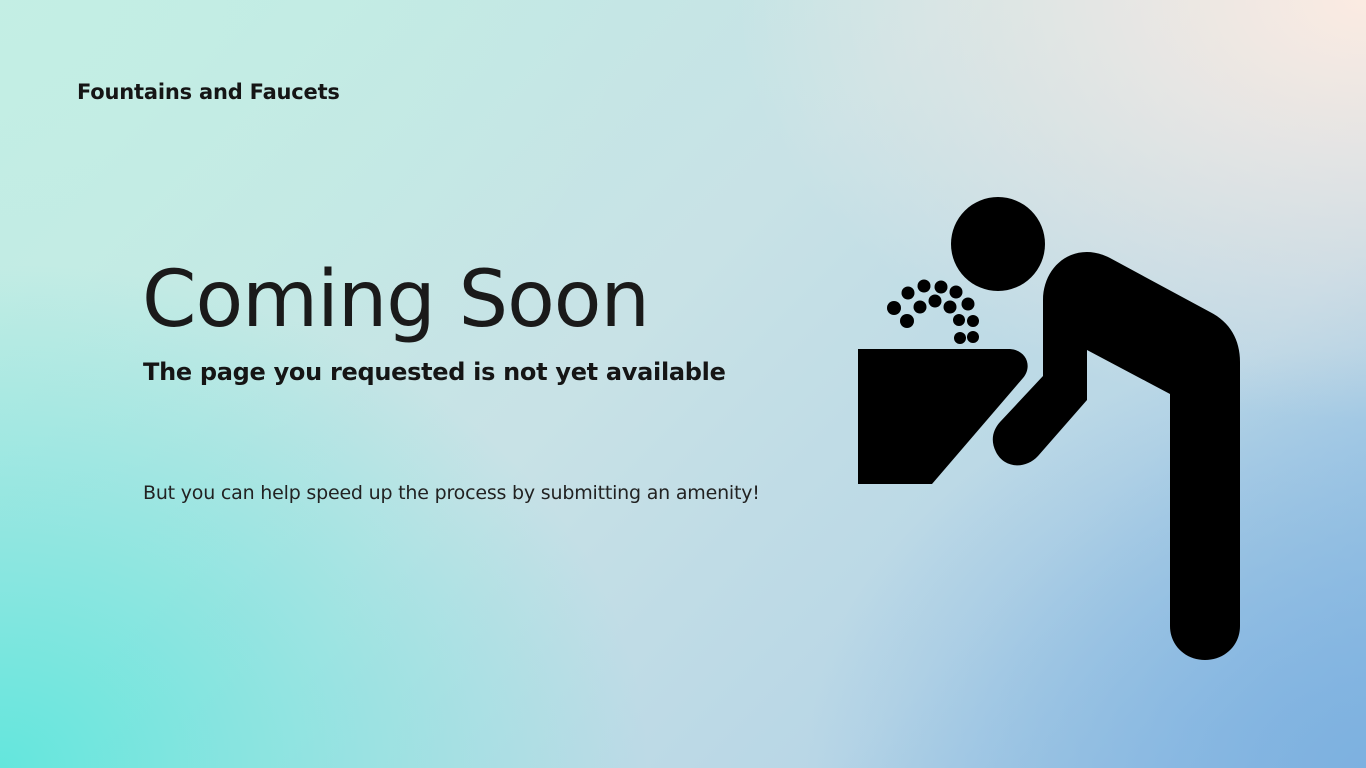 This screenshot has width=1366, height=768. What do you see at coordinates (943, 416) in the screenshot?
I see `fountain-basin` at bounding box center [943, 416].